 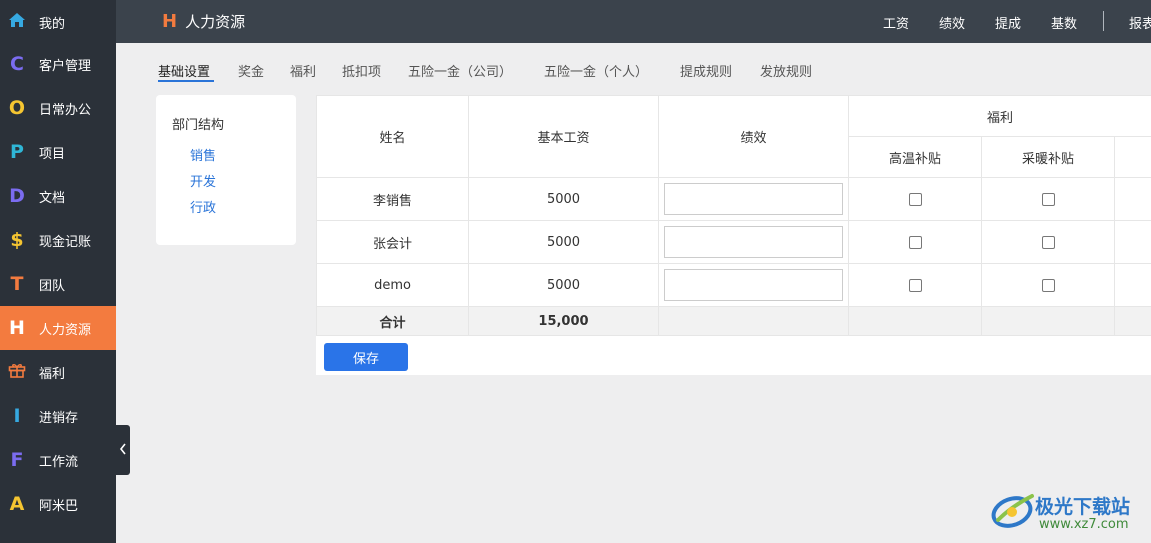 What do you see at coordinates (203, 206) in the screenshot?
I see `department-item-admin: 行政` at bounding box center [203, 206].